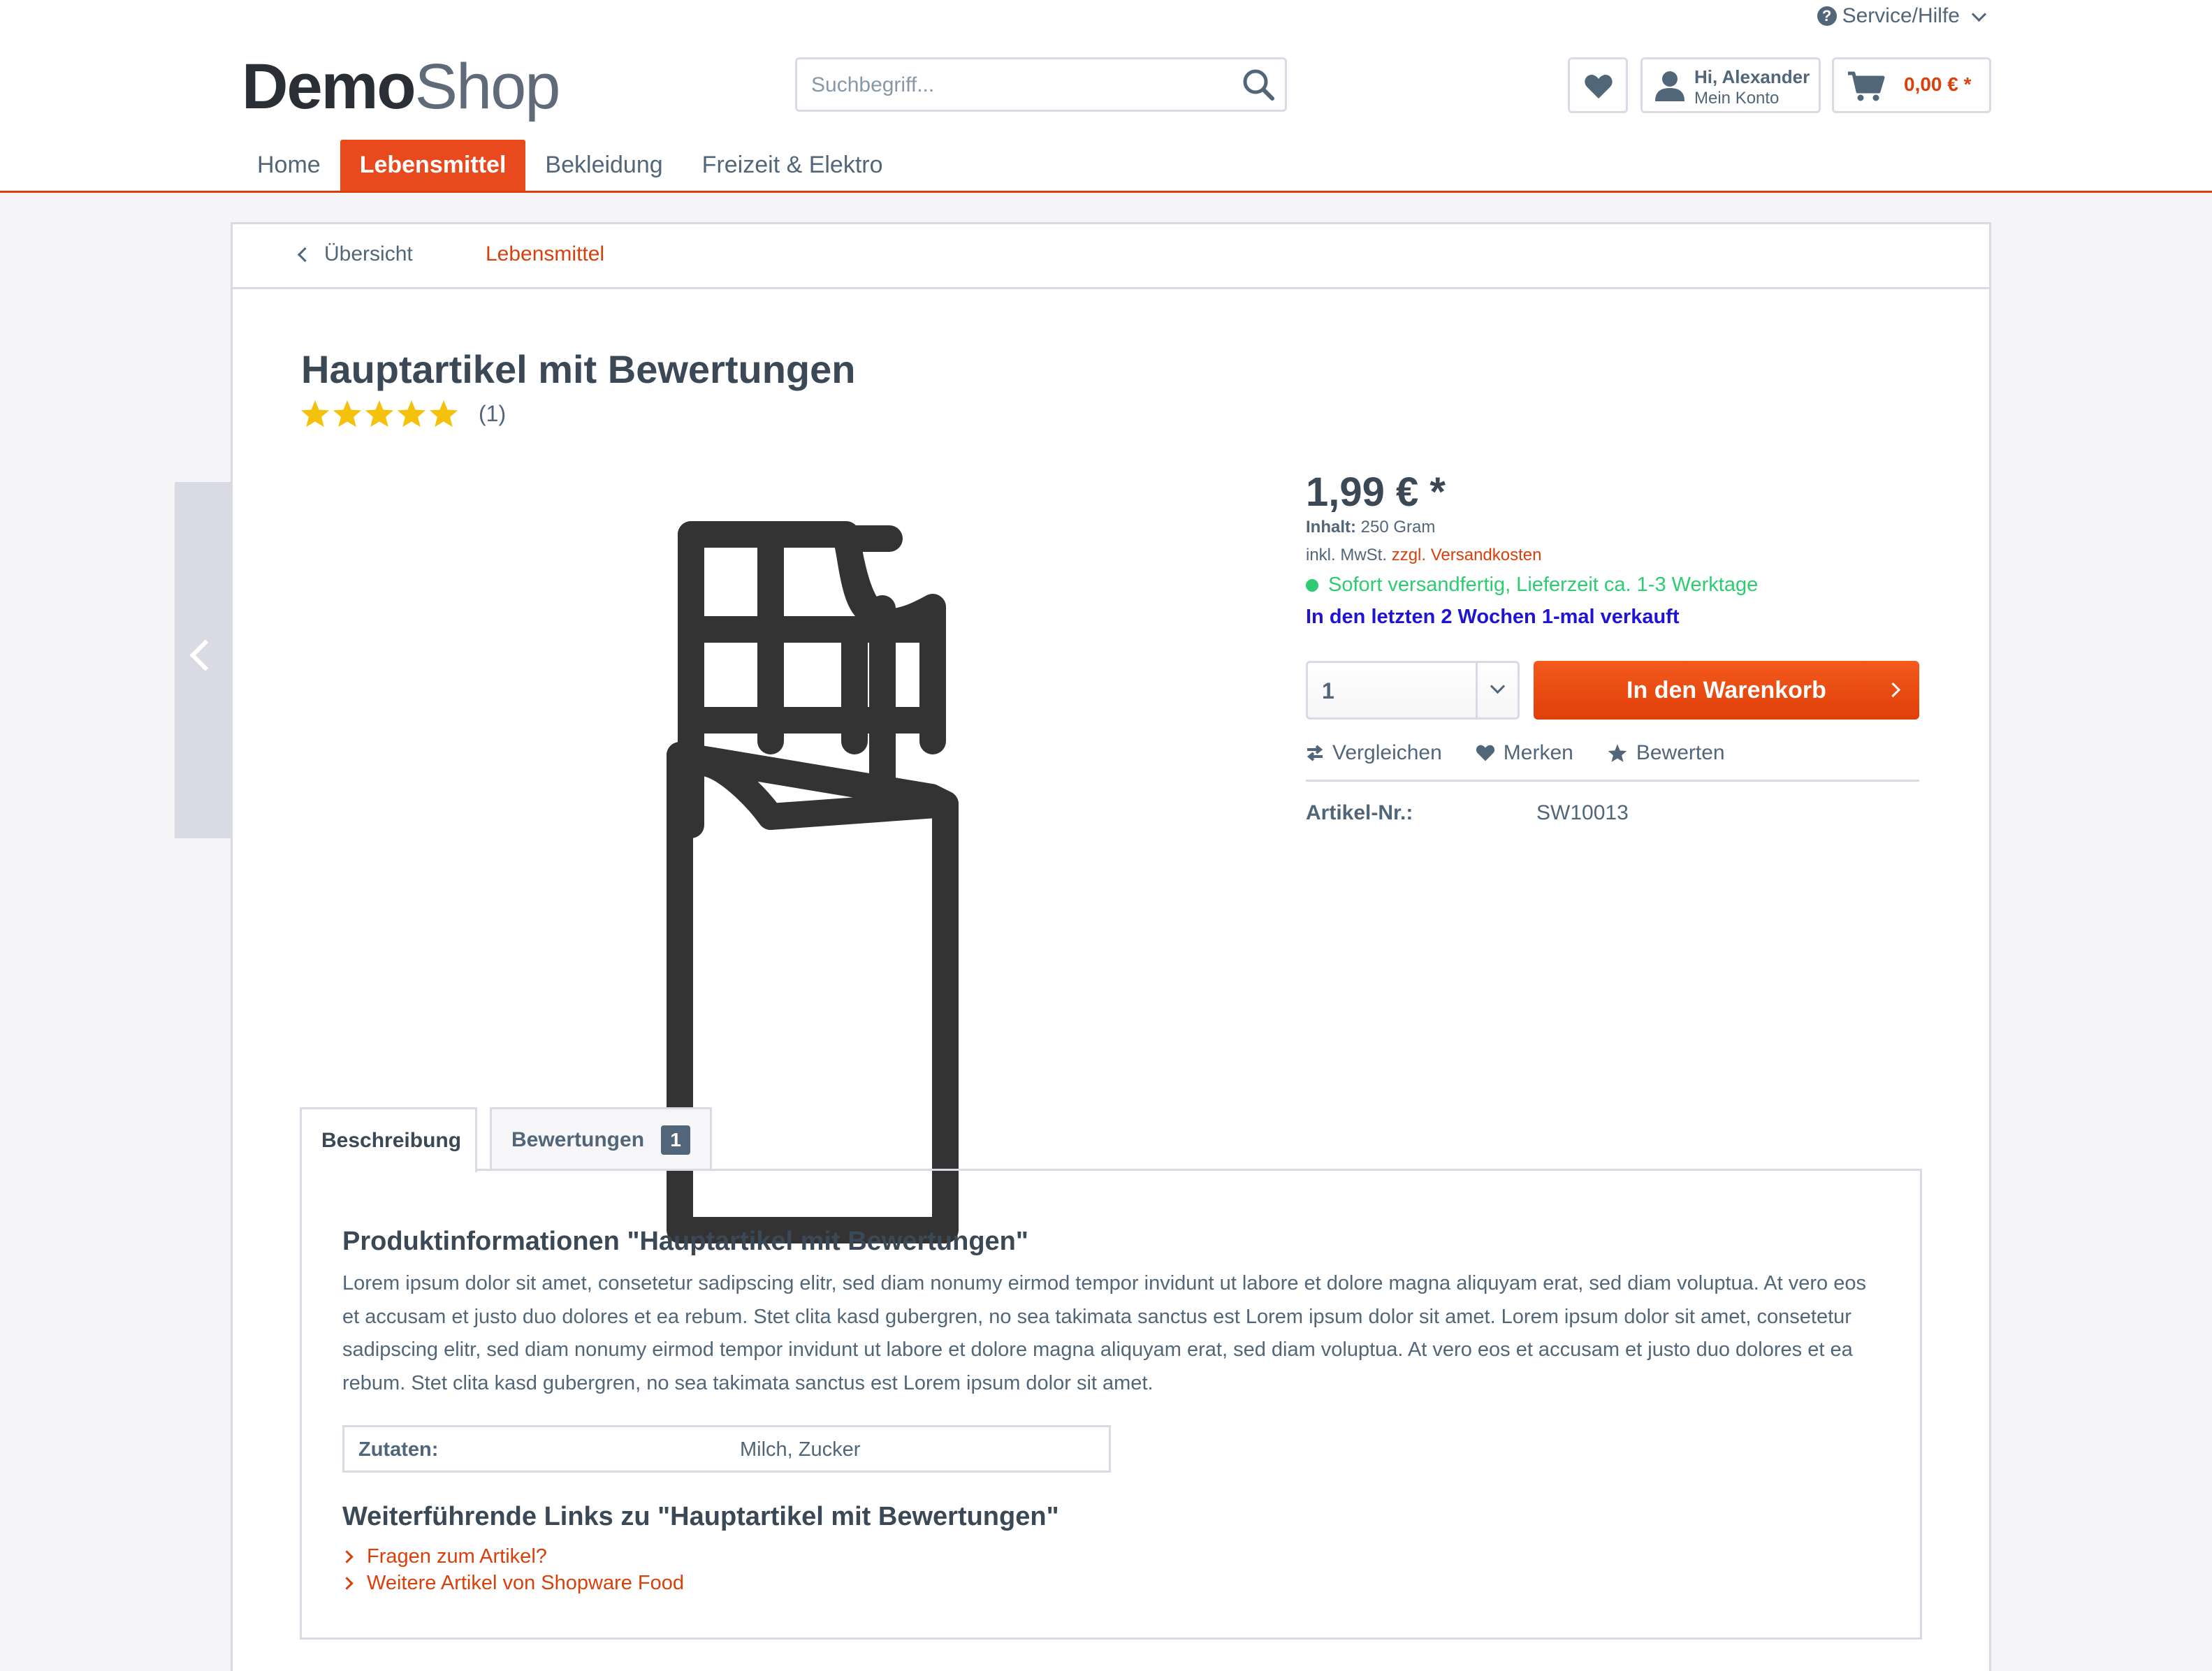  I want to click on back-label: Übersicht, so click(368, 253).